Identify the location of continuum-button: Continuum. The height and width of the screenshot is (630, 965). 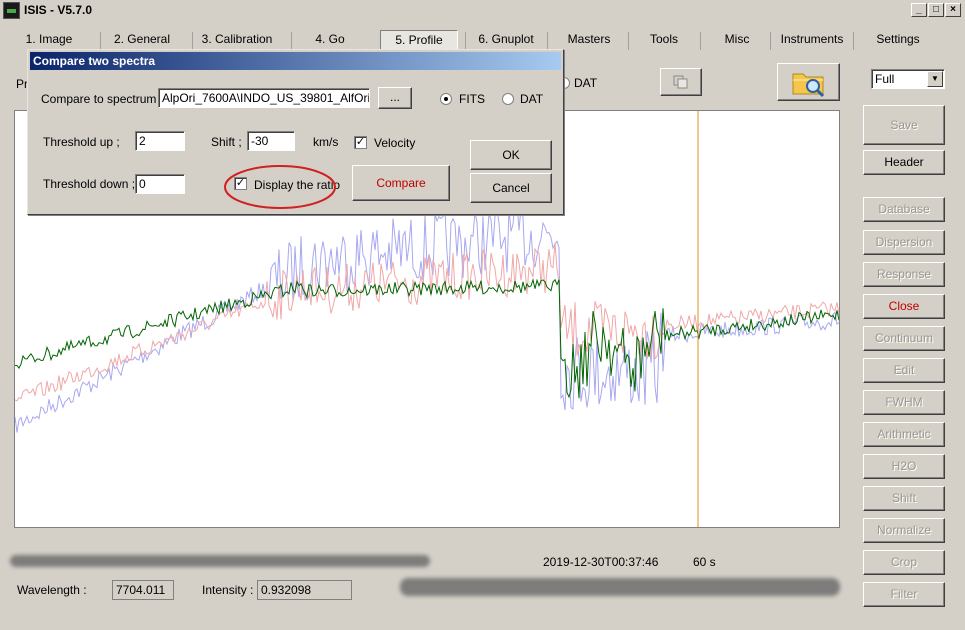
(904, 338).